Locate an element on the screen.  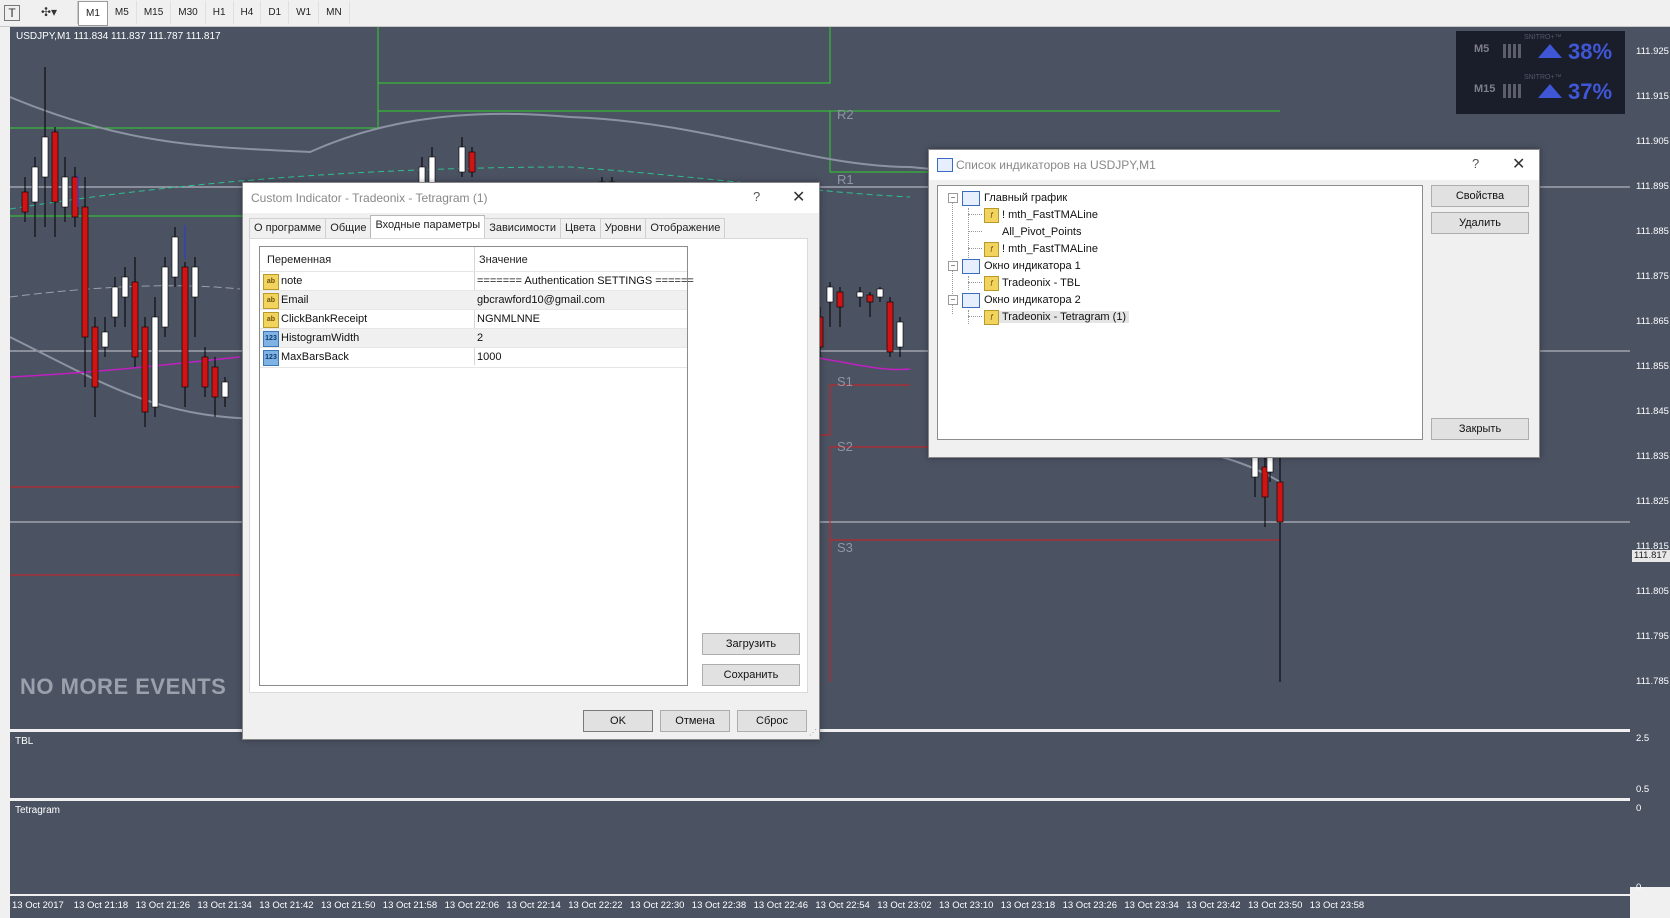
save-button: Сохранить is located at coordinates (751, 675).